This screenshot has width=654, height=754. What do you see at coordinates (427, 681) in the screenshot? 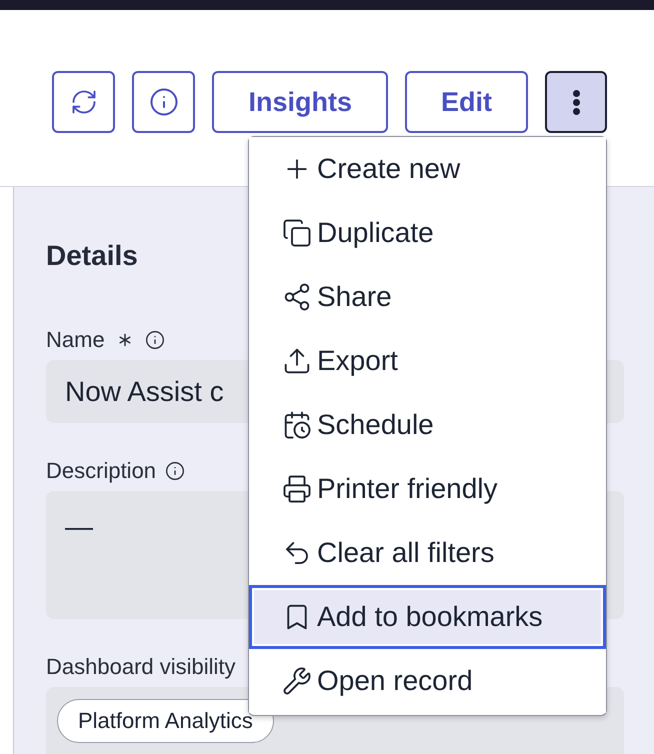
I see `menu-item: Open record` at bounding box center [427, 681].